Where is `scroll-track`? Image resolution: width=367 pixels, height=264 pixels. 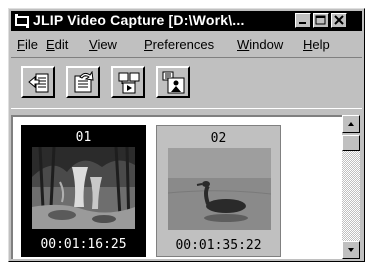
scroll-track is located at coordinates (351, 196).